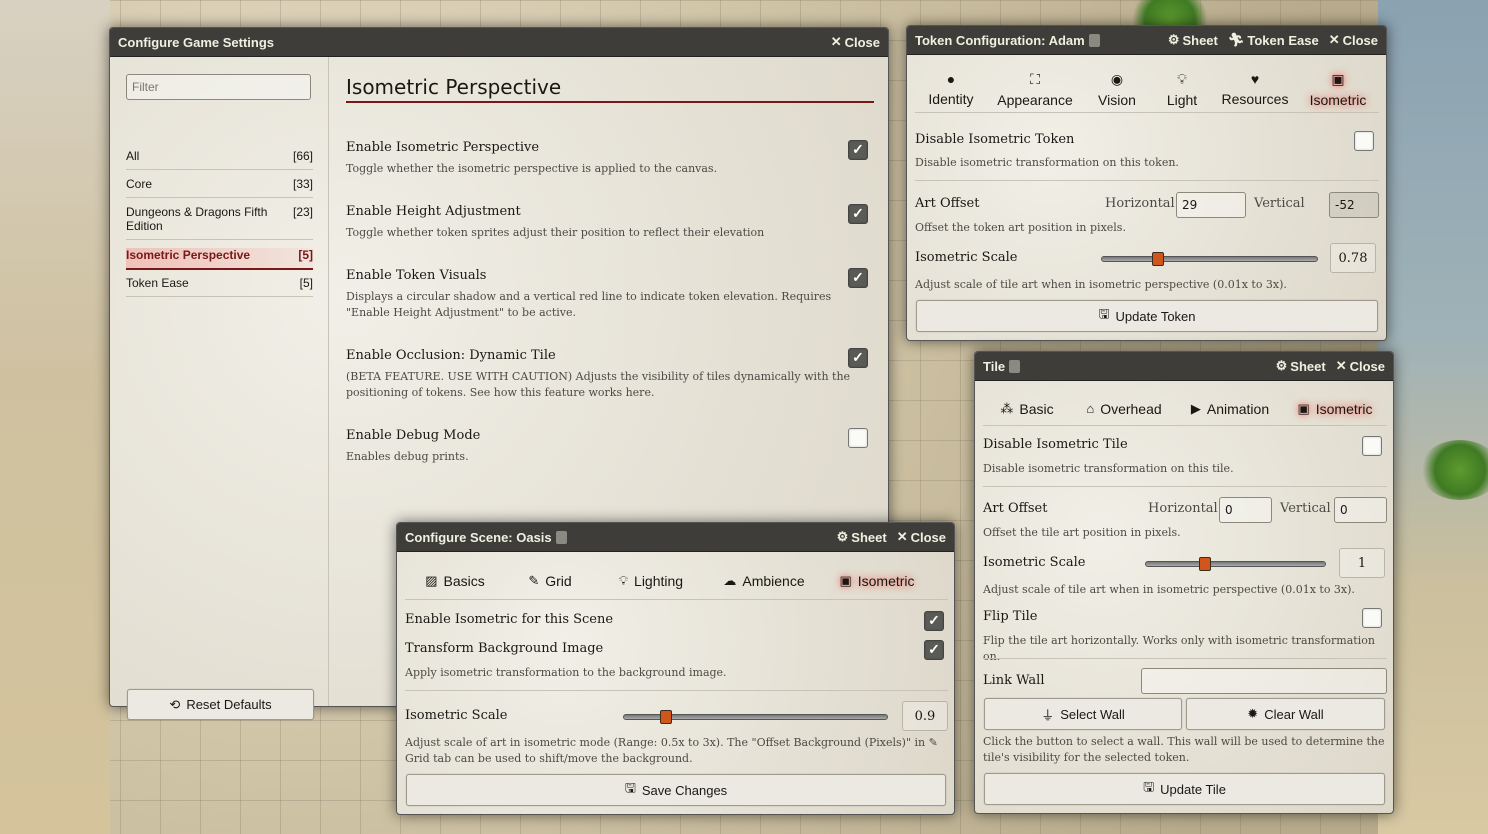  I want to click on heart-icon: ♥, so click(1255, 79).